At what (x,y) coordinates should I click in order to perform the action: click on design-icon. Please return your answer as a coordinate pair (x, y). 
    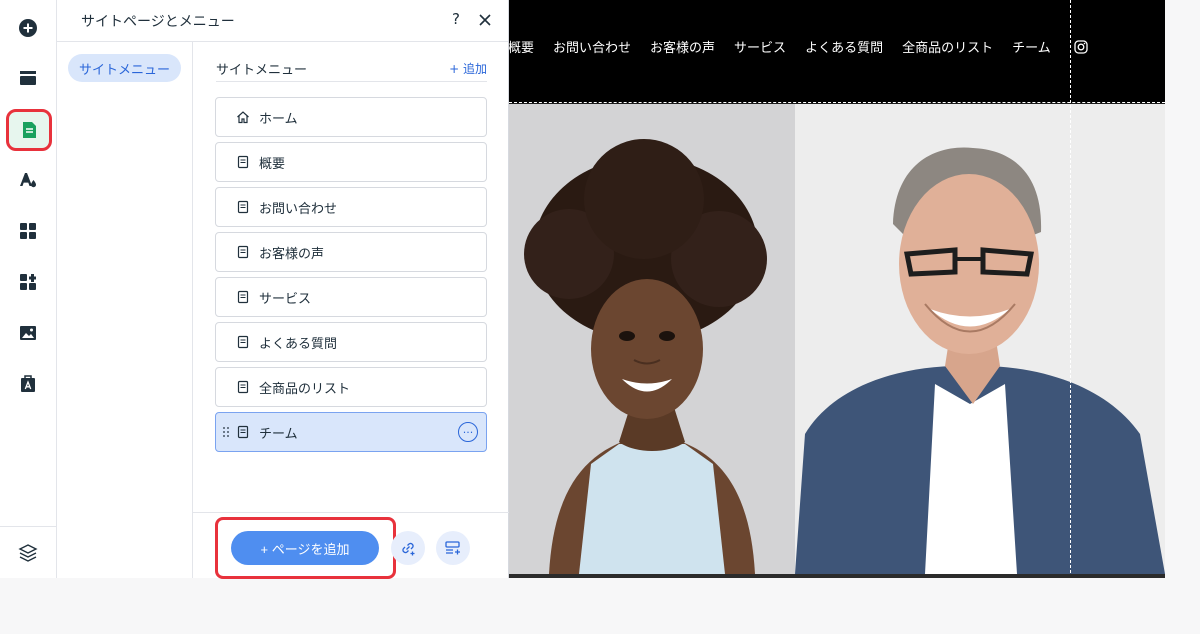
    Looking at the image, I should click on (28, 180).